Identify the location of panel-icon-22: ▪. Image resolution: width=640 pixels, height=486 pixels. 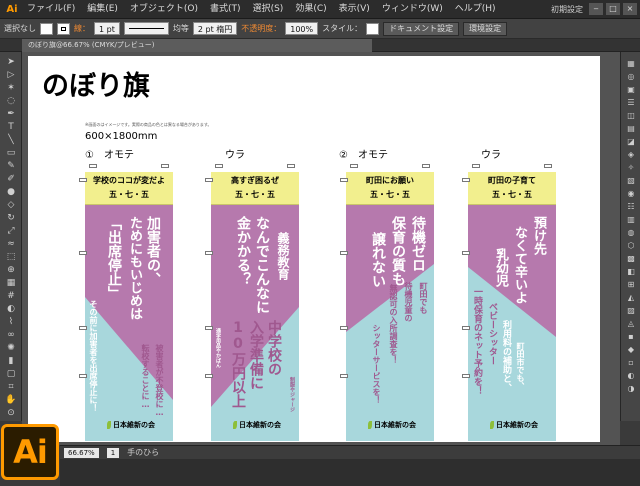
(631, 336).